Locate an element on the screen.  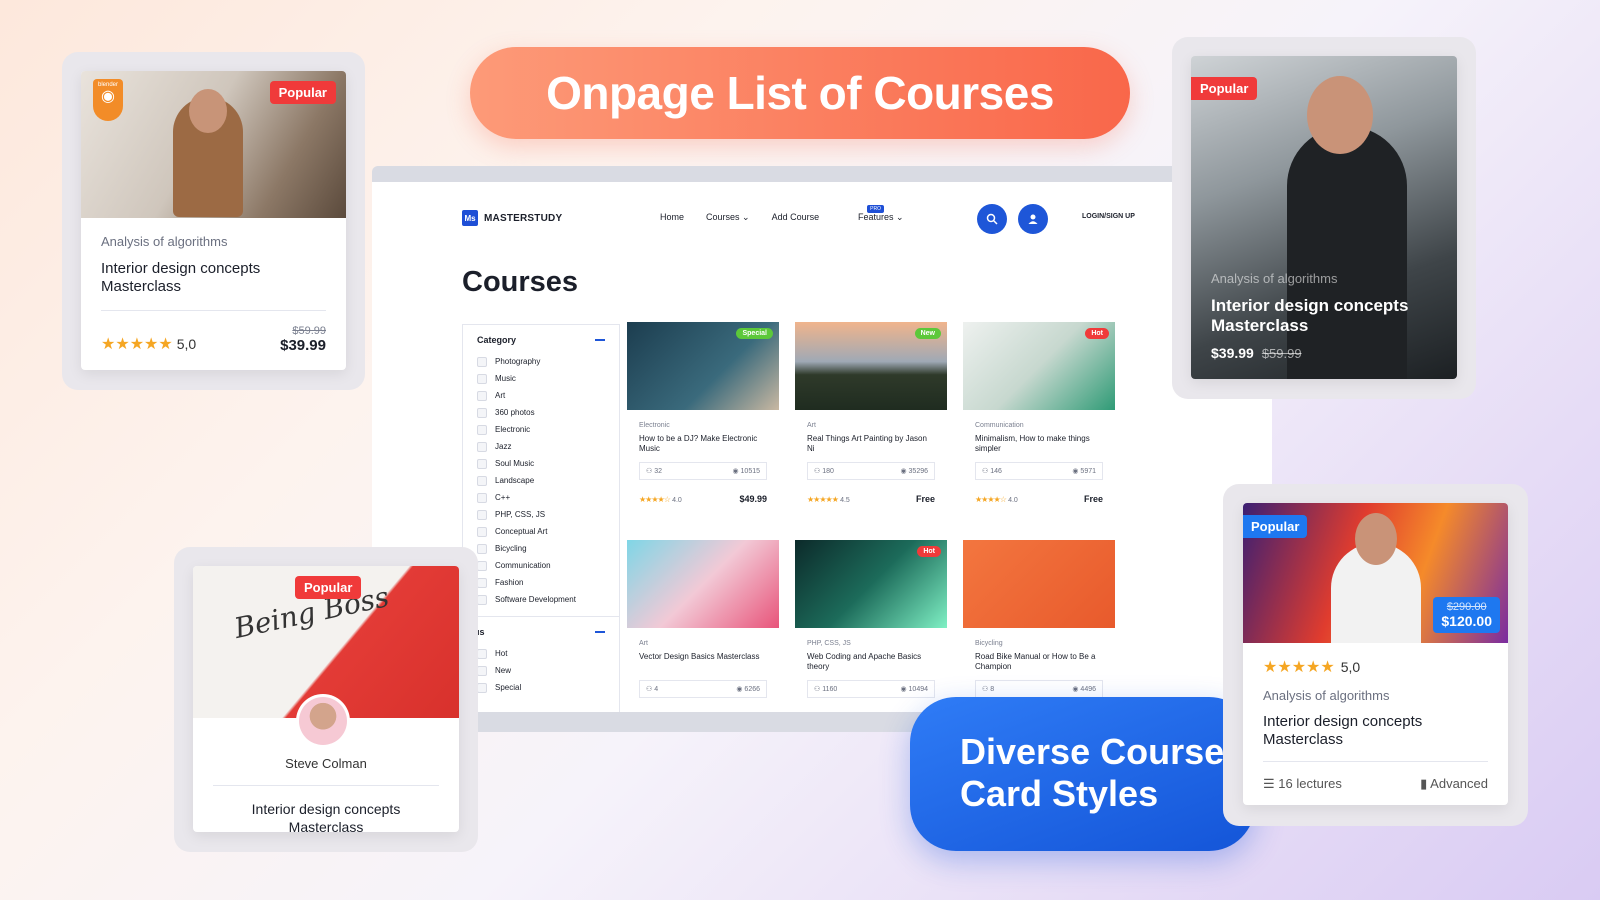
category-heading-label: Category is located at coordinates (497, 340).